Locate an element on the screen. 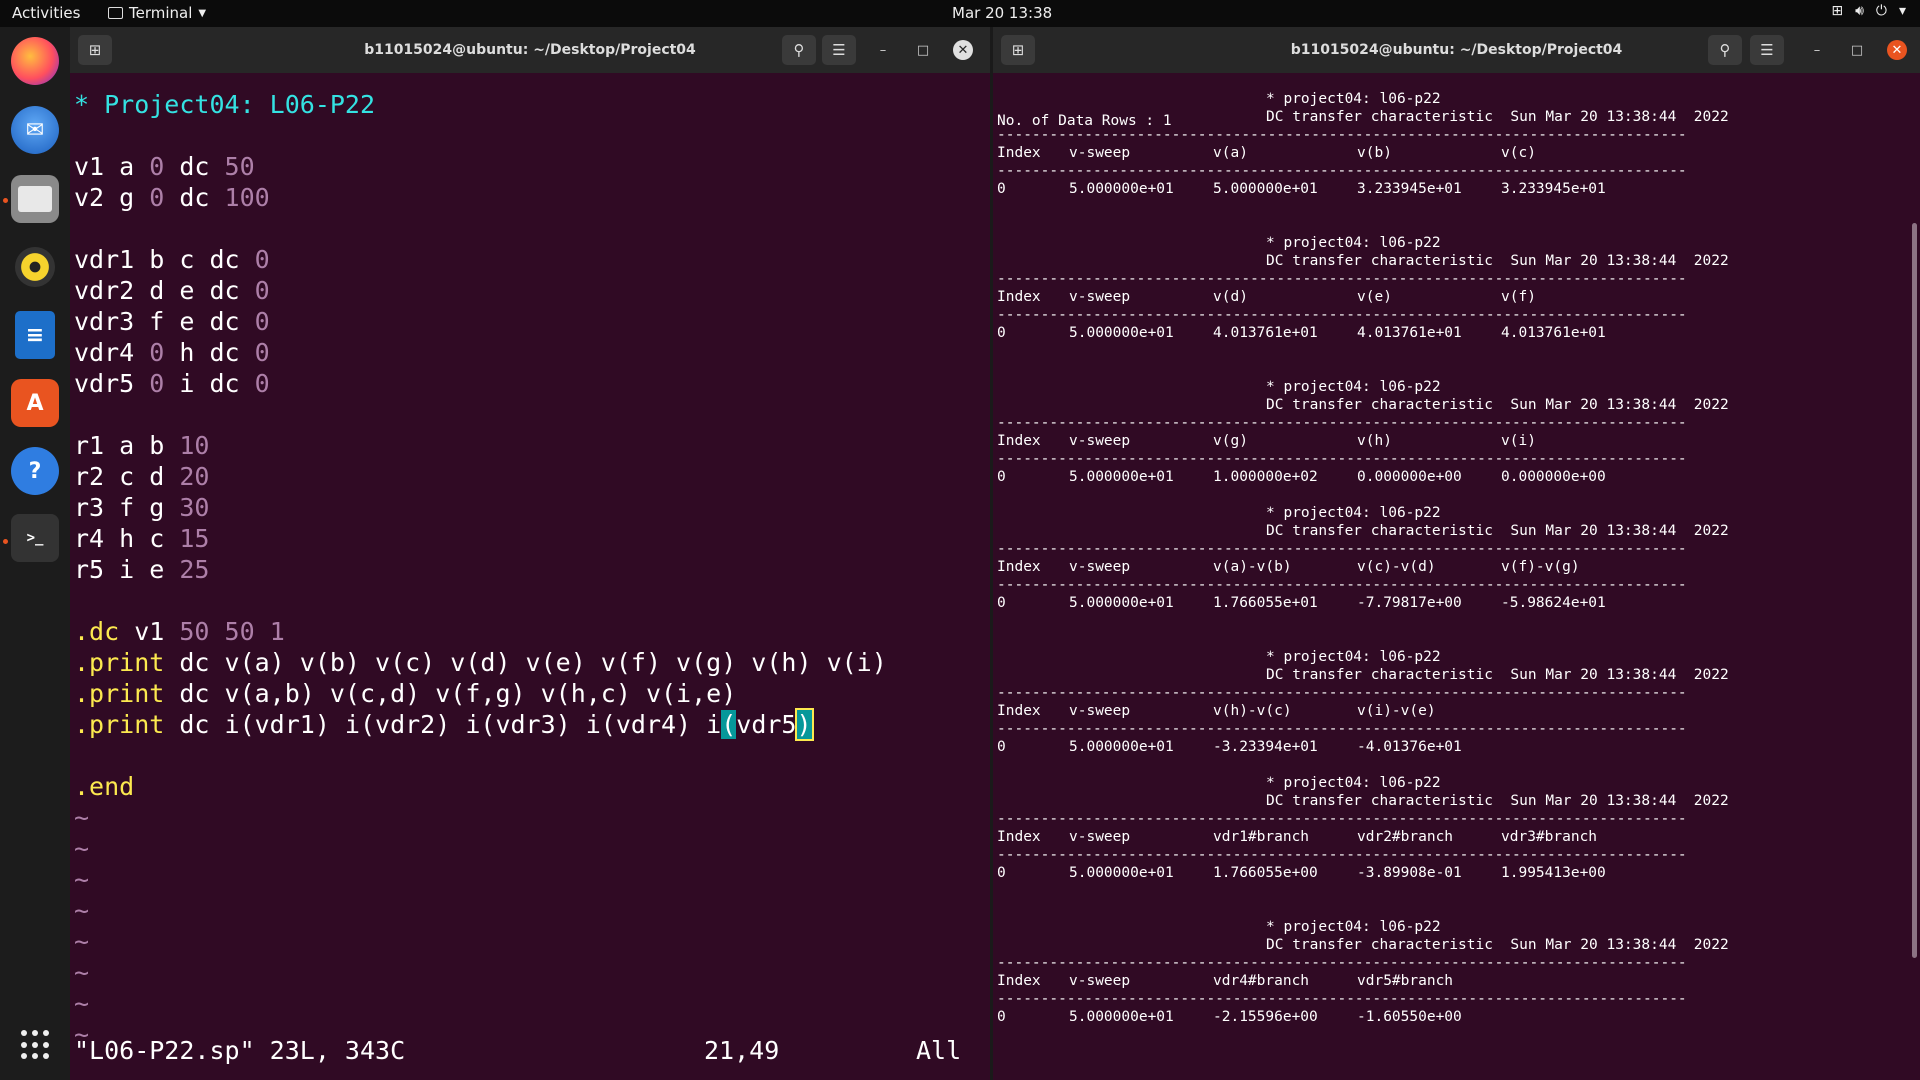 The height and width of the screenshot is (1080, 1920). vim-line: r4 h c 15 is located at coordinates (141, 538).